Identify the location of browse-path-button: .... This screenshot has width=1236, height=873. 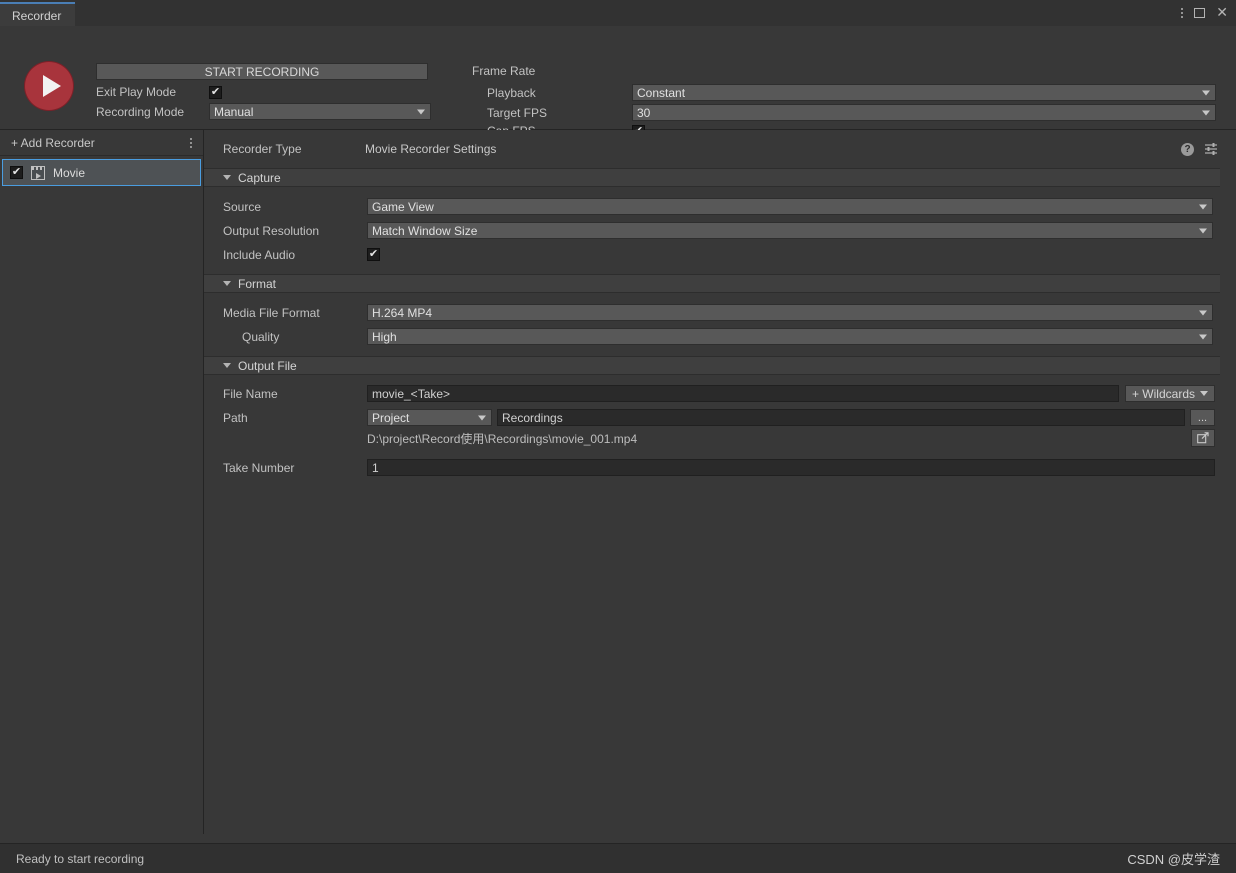
(1202, 417).